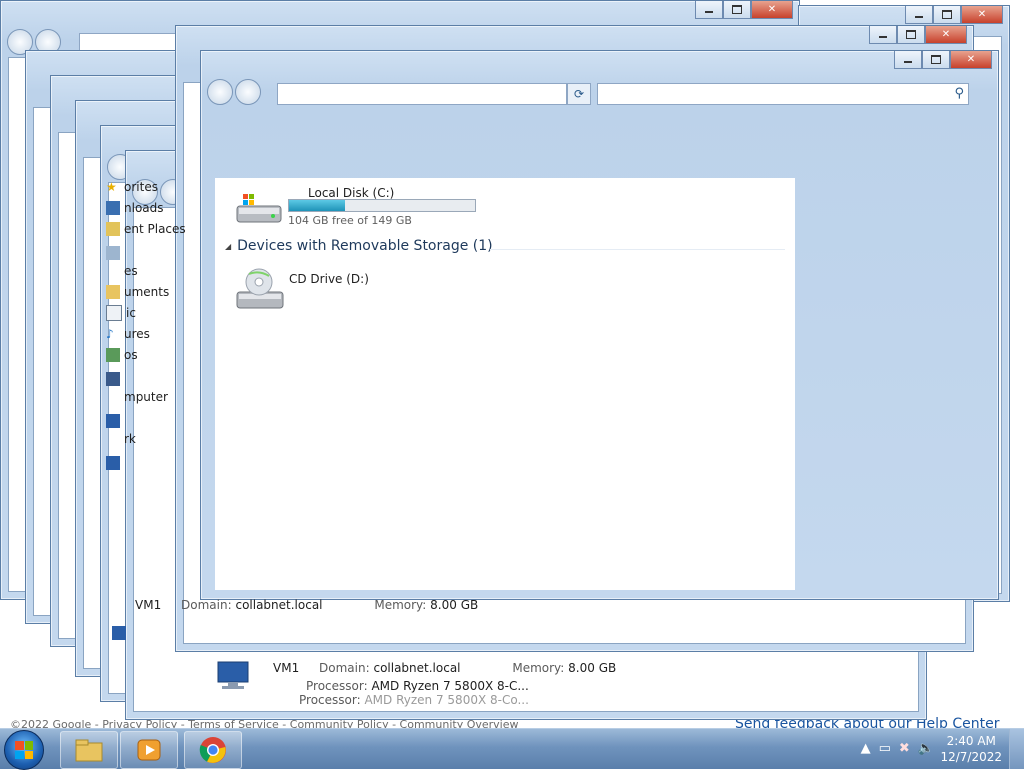 The height and width of the screenshot is (770, 1024). What do you see at coordinates (335, 290) in the screenshot?
I see `cd-drive-d-item: CD Drive (D:)` at bounding box center [335, 290].